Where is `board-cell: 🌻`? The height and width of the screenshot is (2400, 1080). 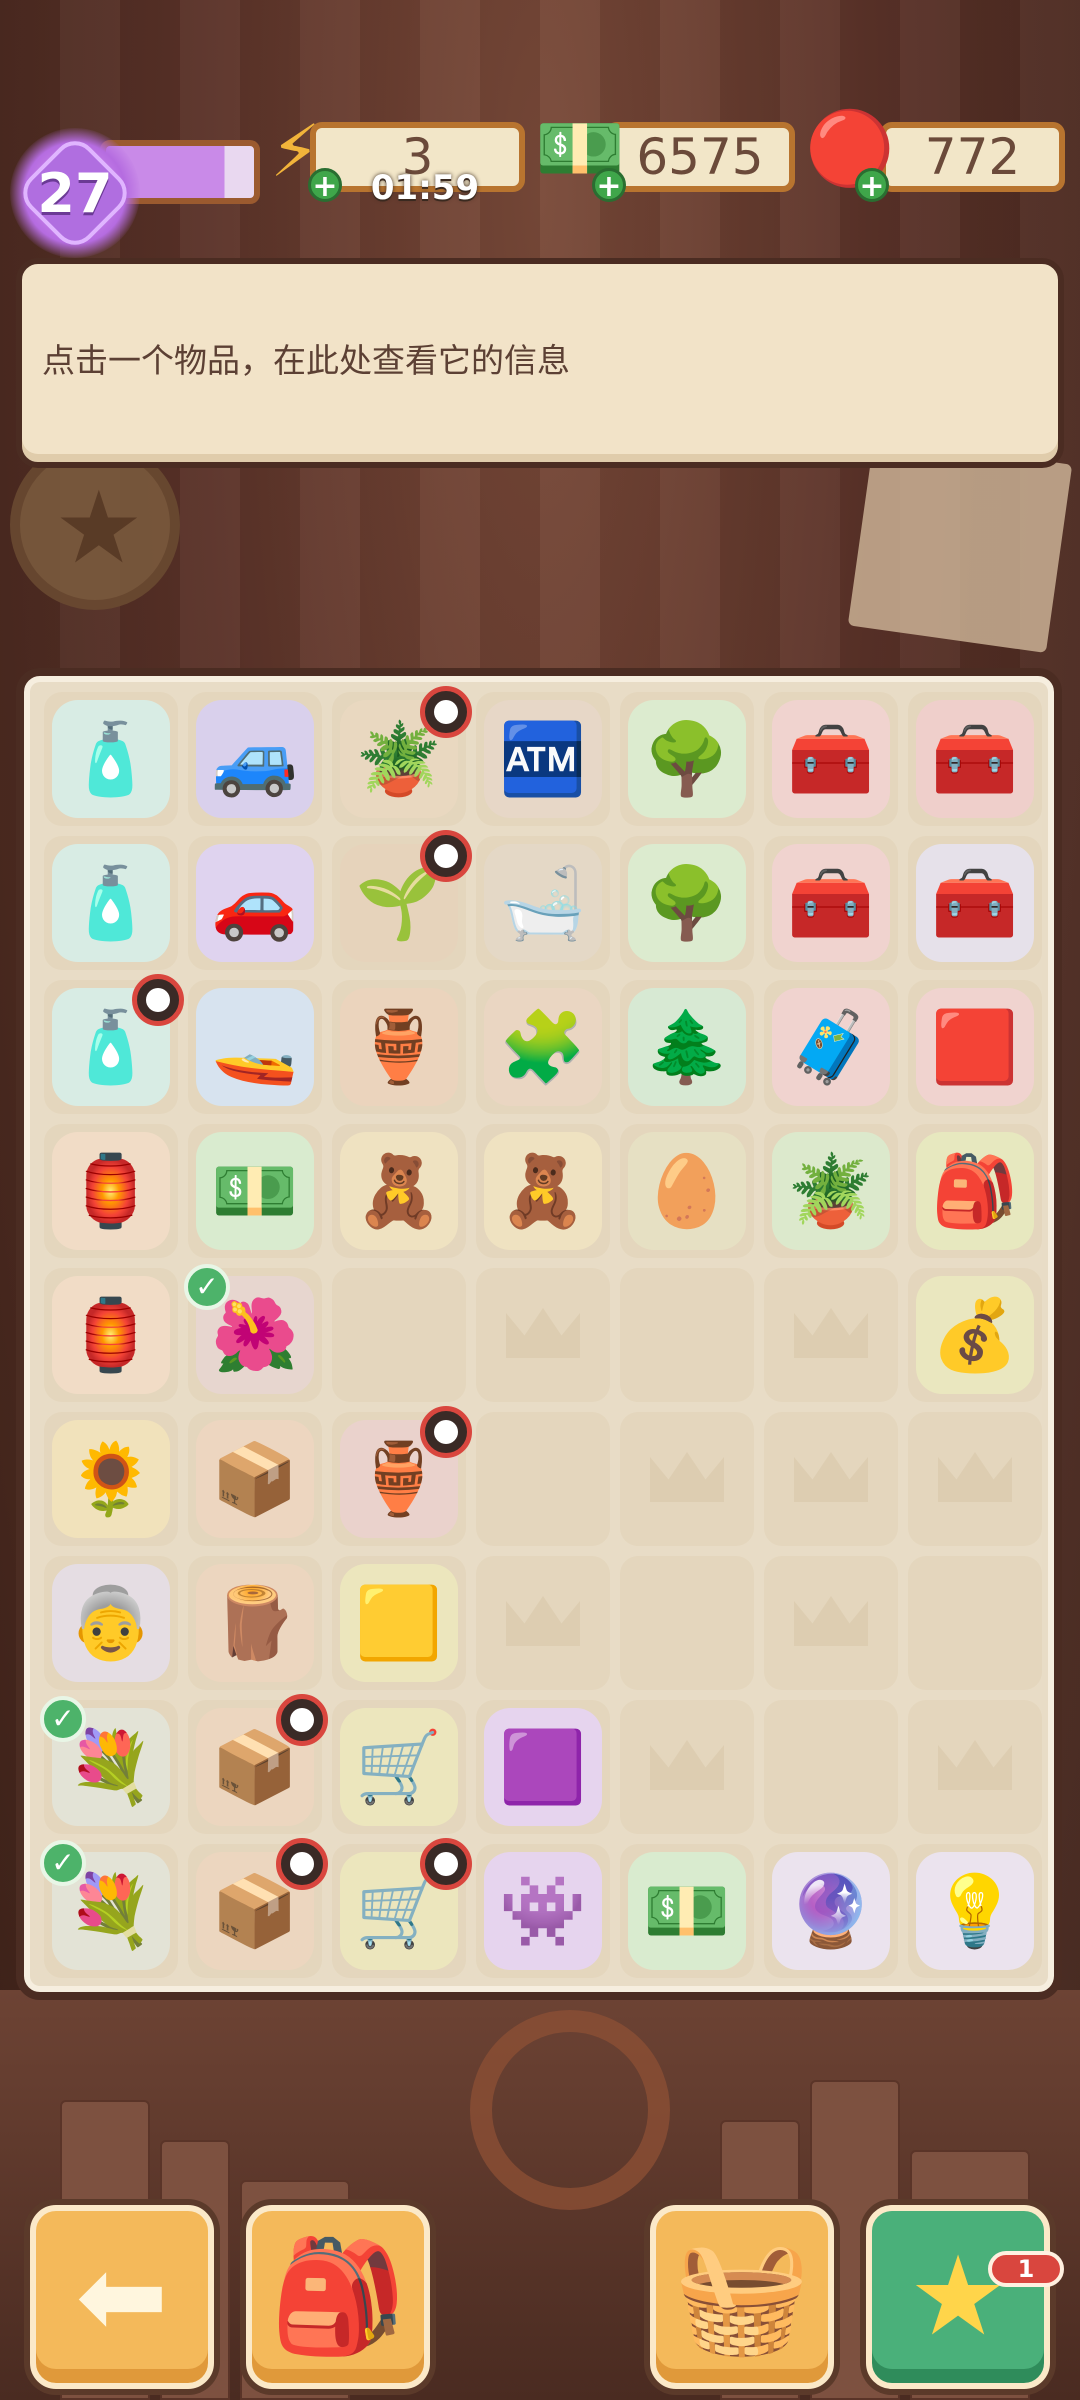
board-cell: 🌻 is located at coordinates (111, 1479).